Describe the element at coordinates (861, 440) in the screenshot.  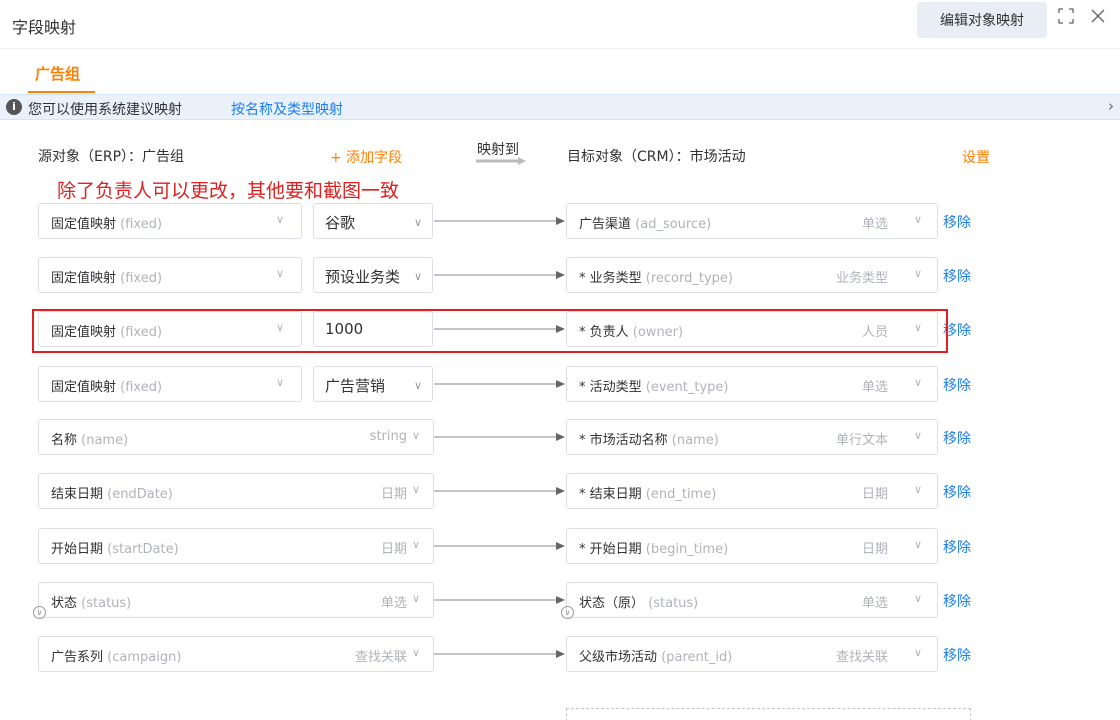
I see `target-field-type: 单行文本` at that location.